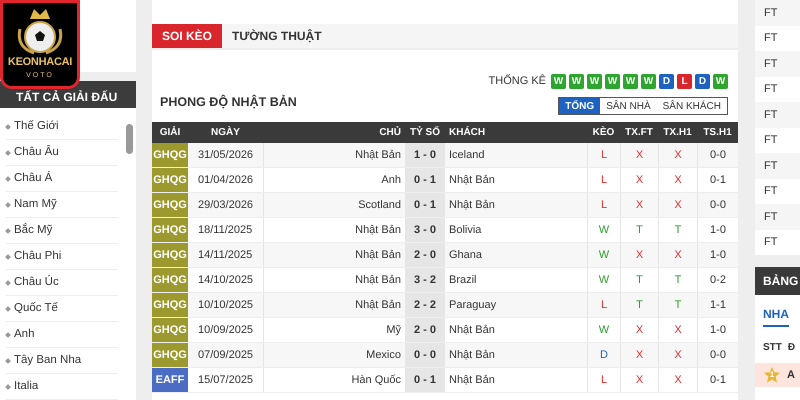 The image size is (800, 400). What do you see at coordinates (40, 62) in the screenshot?
I see `logo-text: KEONHACAI` at bounding box center [40, 62].